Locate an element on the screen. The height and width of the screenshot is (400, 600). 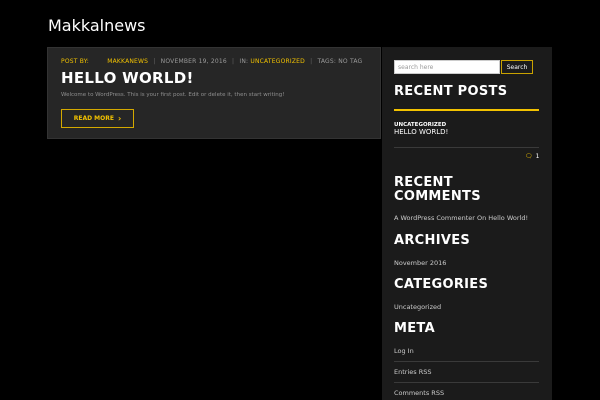
post-tags: TAGS: NO TAG is located at coordinates (340, 61).